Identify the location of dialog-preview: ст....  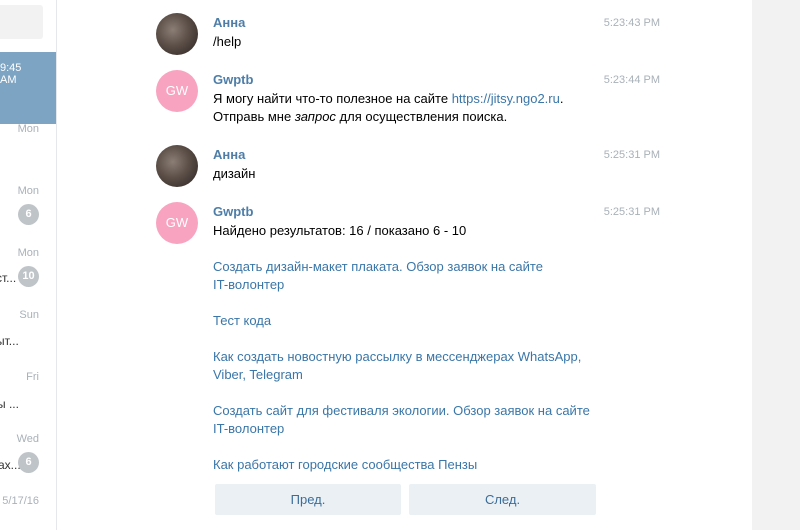
(8, 278).